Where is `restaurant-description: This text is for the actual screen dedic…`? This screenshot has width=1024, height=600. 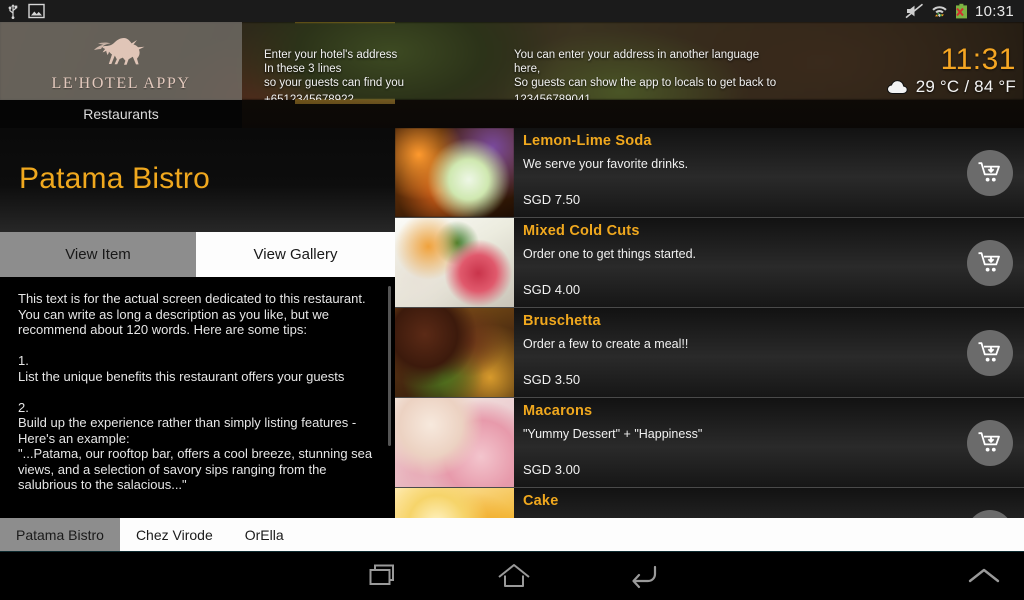
restaurant-description: This text is for the actual screen dedic… is located at coordinates (195, 391).